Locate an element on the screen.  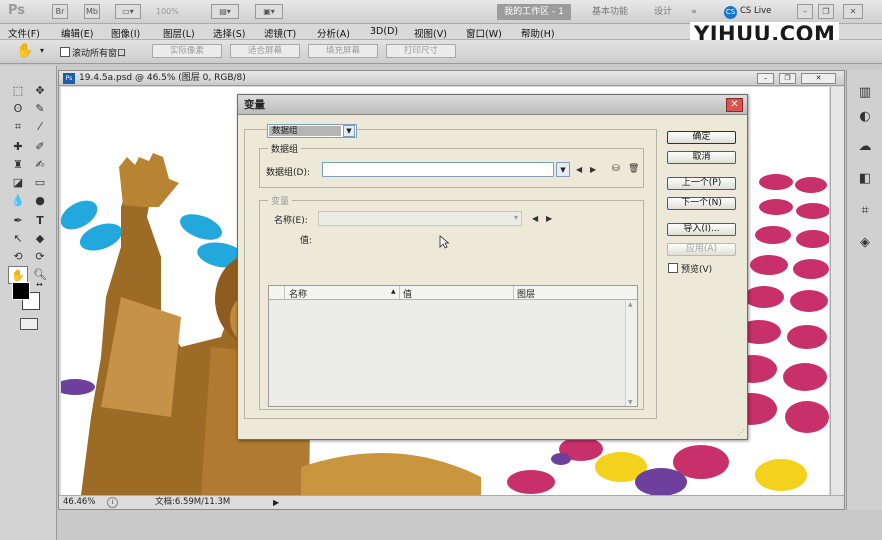
document-vertical-scrollbar is located at coordinates (837, 291).